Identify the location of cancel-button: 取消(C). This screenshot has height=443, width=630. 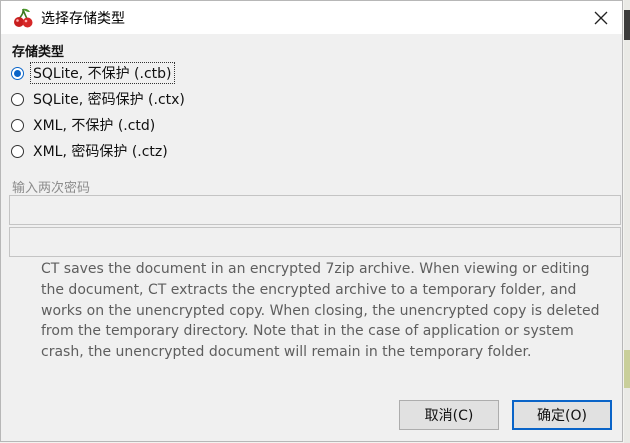
(449, 415).